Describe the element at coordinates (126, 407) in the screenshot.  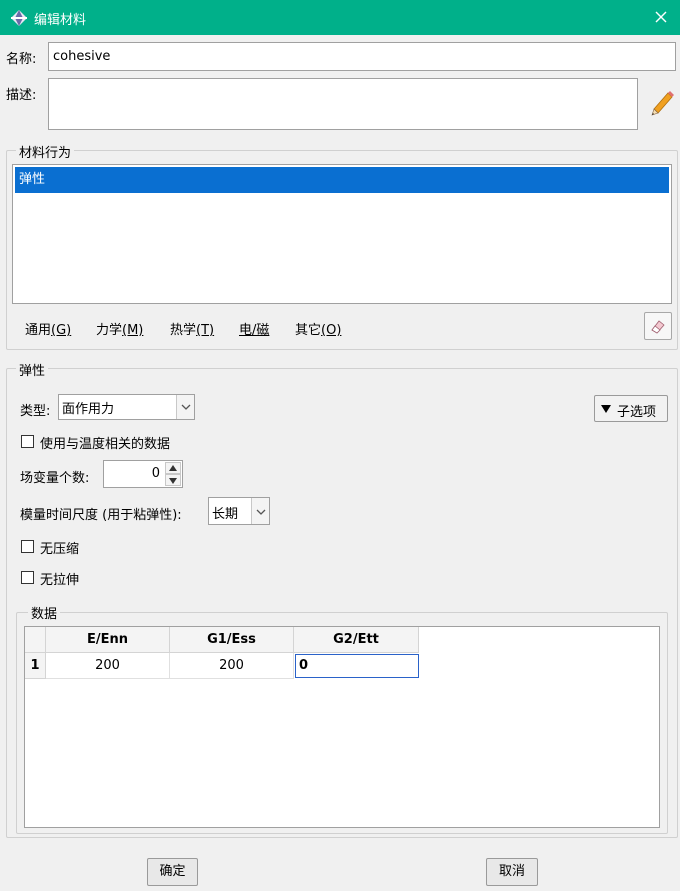
I see `type-select: 面作用力` at that location.